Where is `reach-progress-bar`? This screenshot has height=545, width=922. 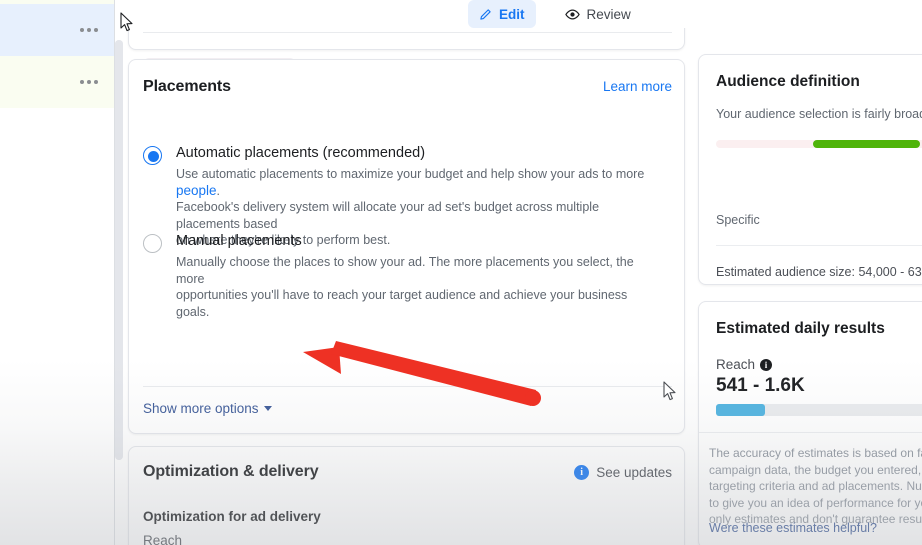
reach-progress-bar is located at coordinates (819, 410).